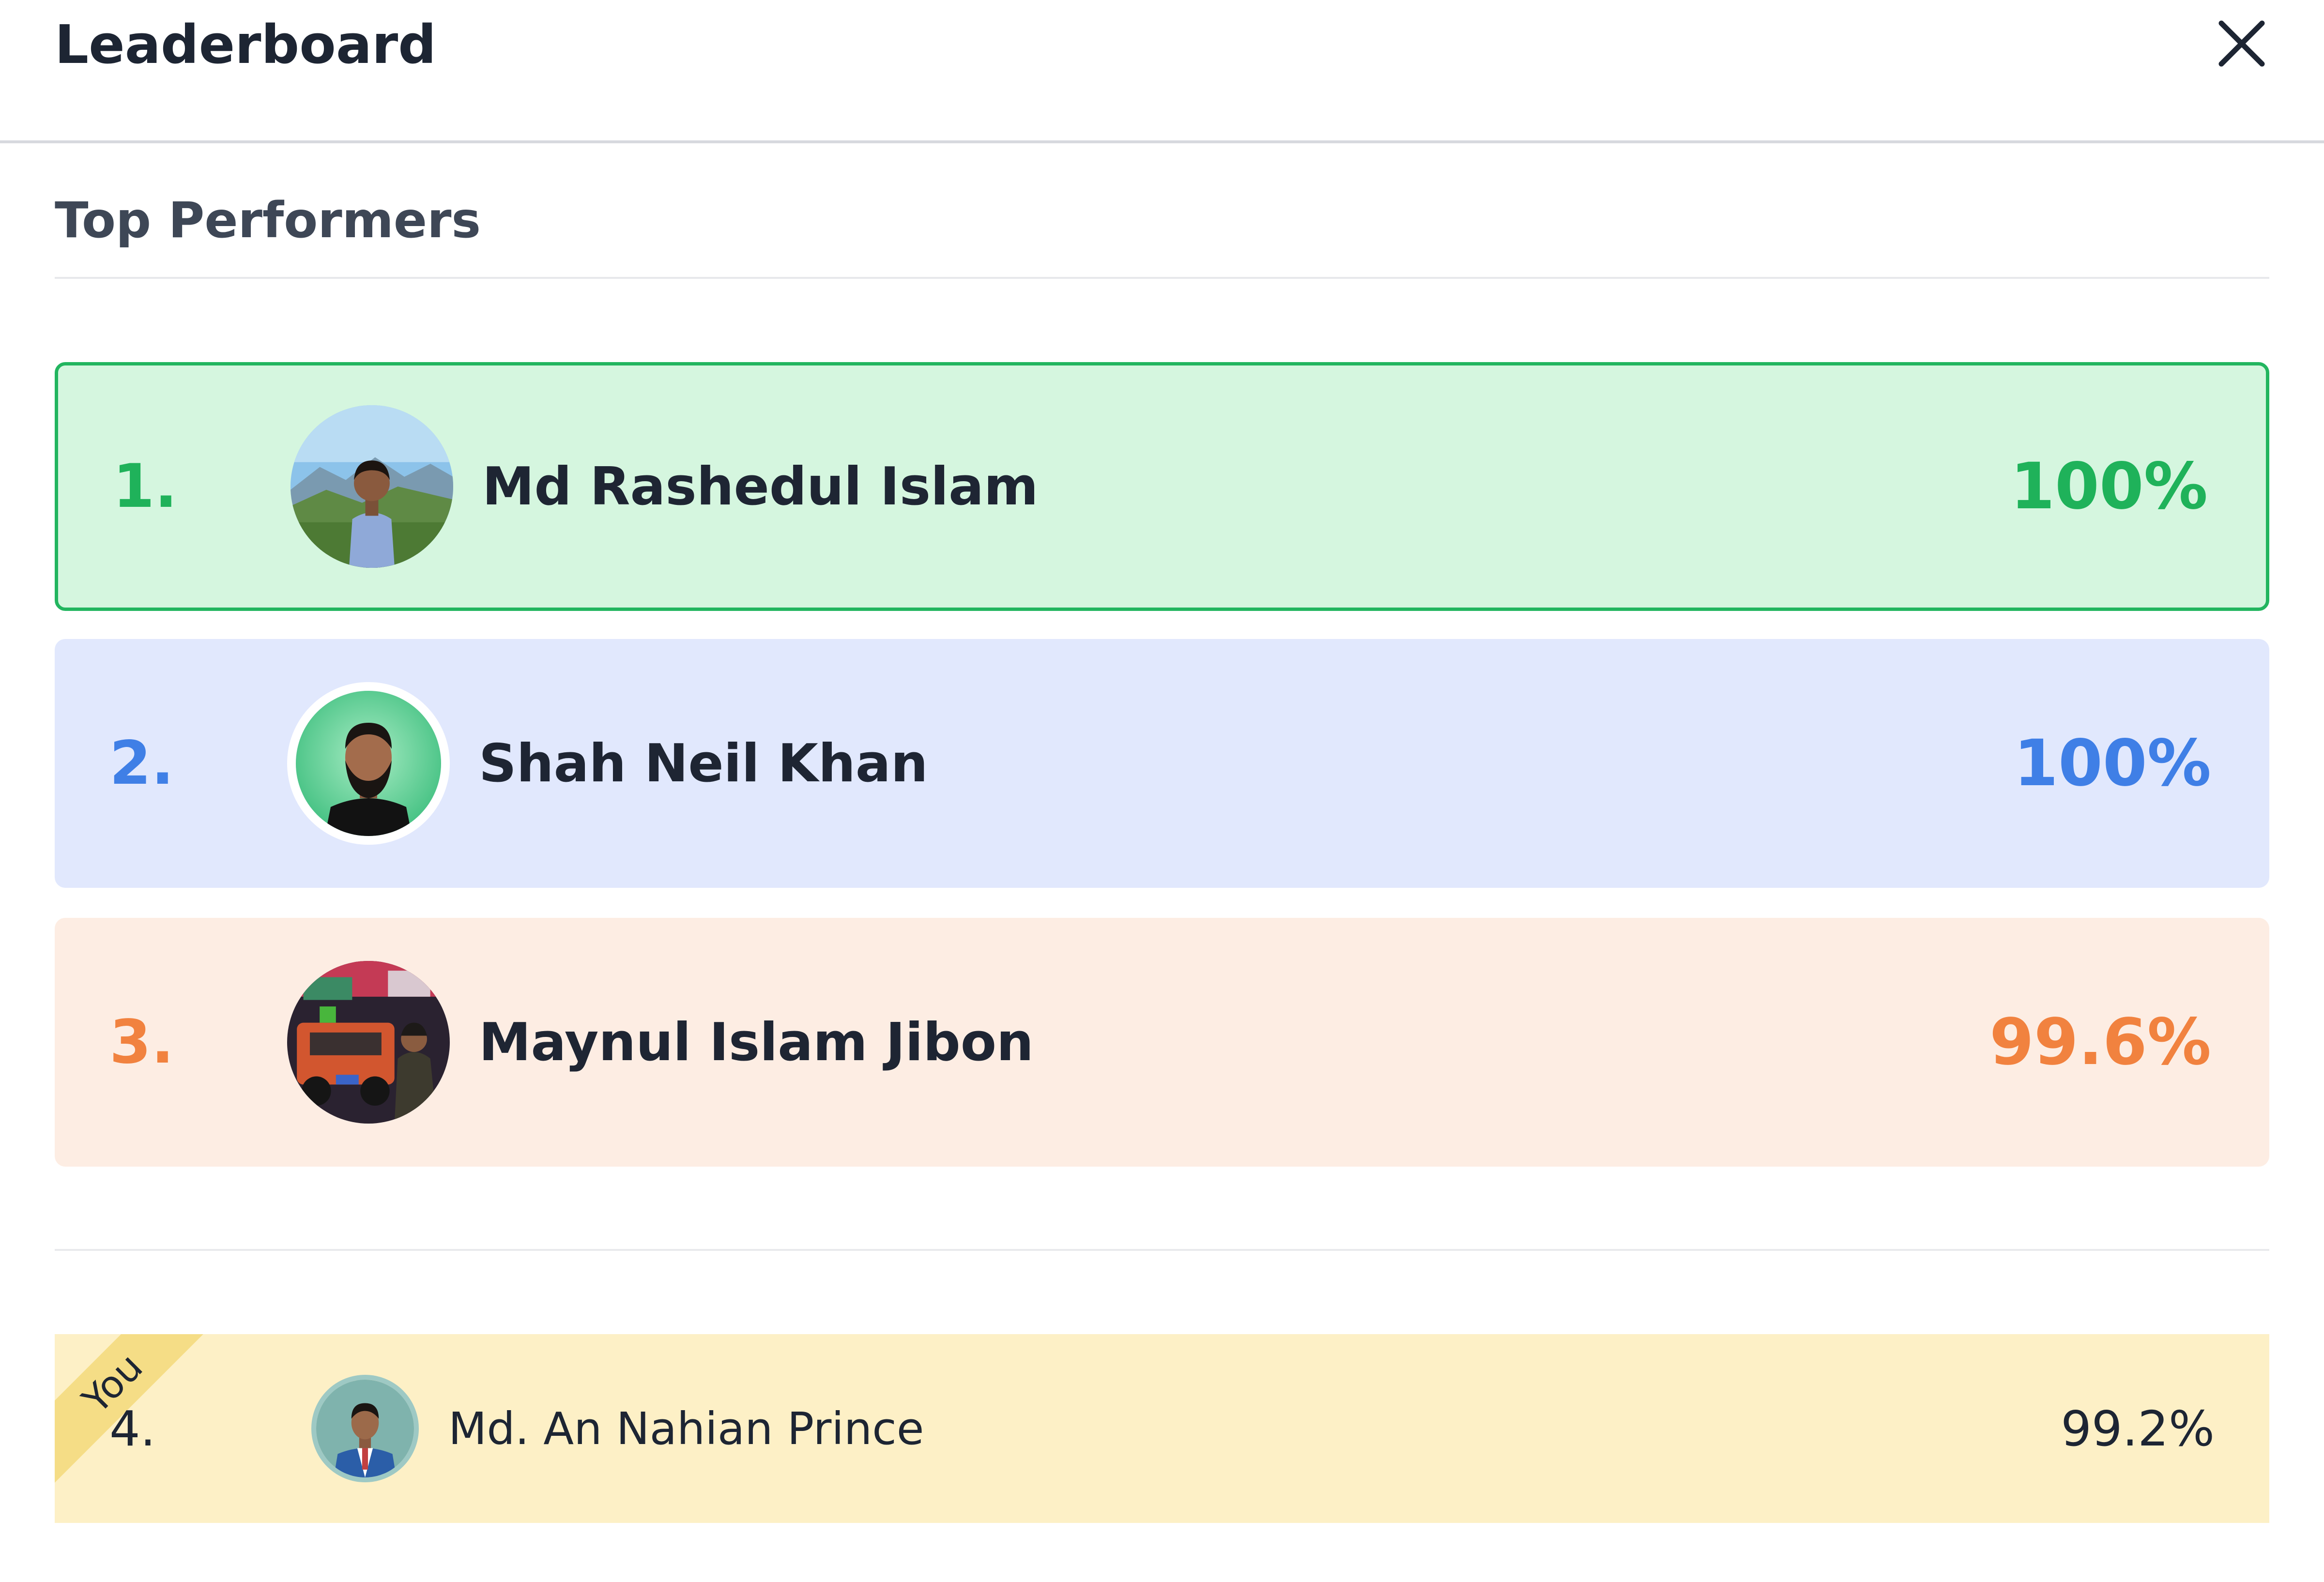  I want to click on close-icon, so click(2242, 43).